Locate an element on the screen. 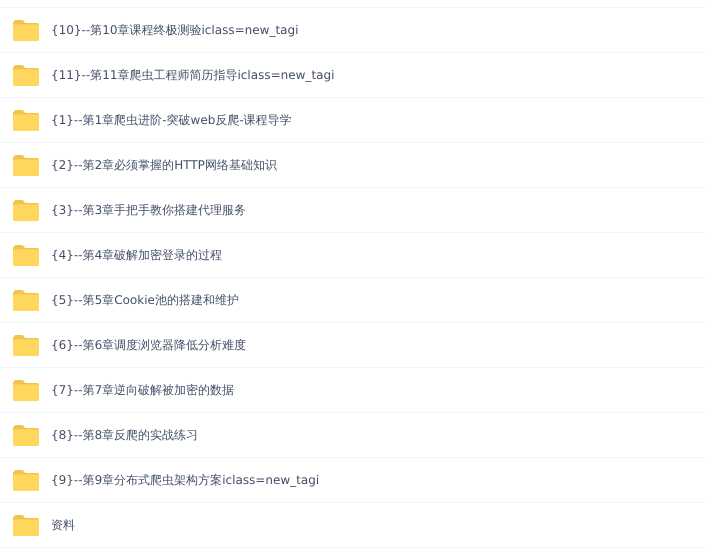 This screenshot has width=705, height=554. folder-name: {6}--第6章调度浏览器降低分析难度 is located at coordinates (148, 345).